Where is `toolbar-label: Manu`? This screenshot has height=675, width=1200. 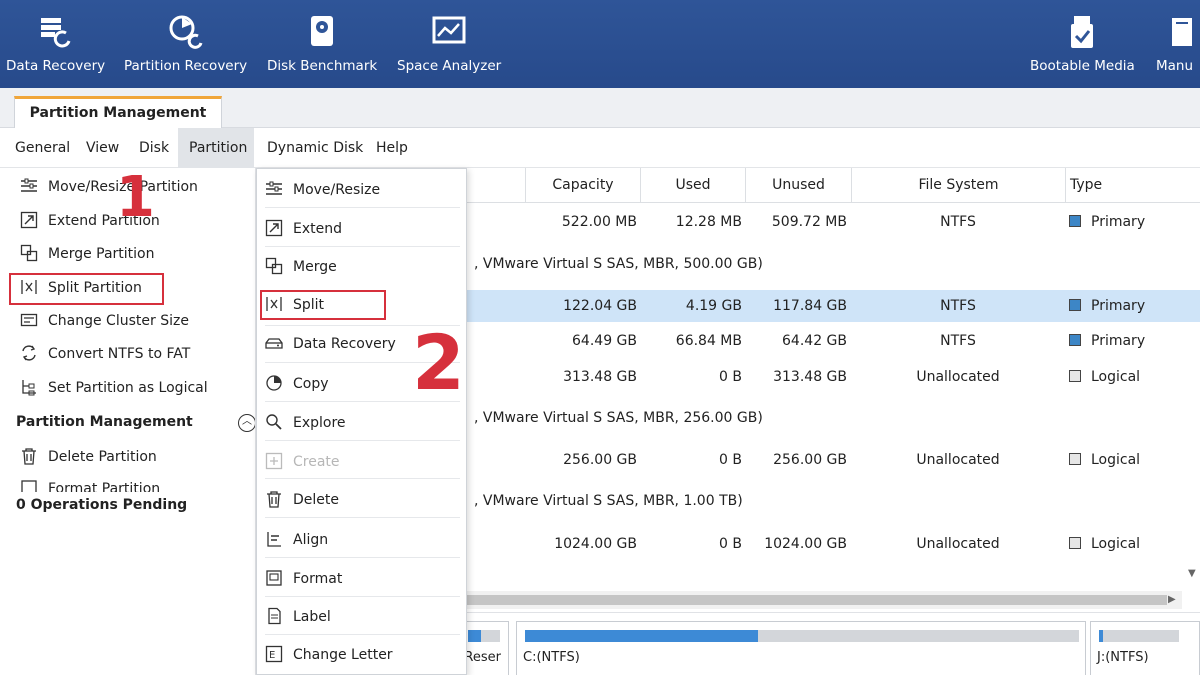 toolbar-label: Manu is located at coordinates (1175, 66).